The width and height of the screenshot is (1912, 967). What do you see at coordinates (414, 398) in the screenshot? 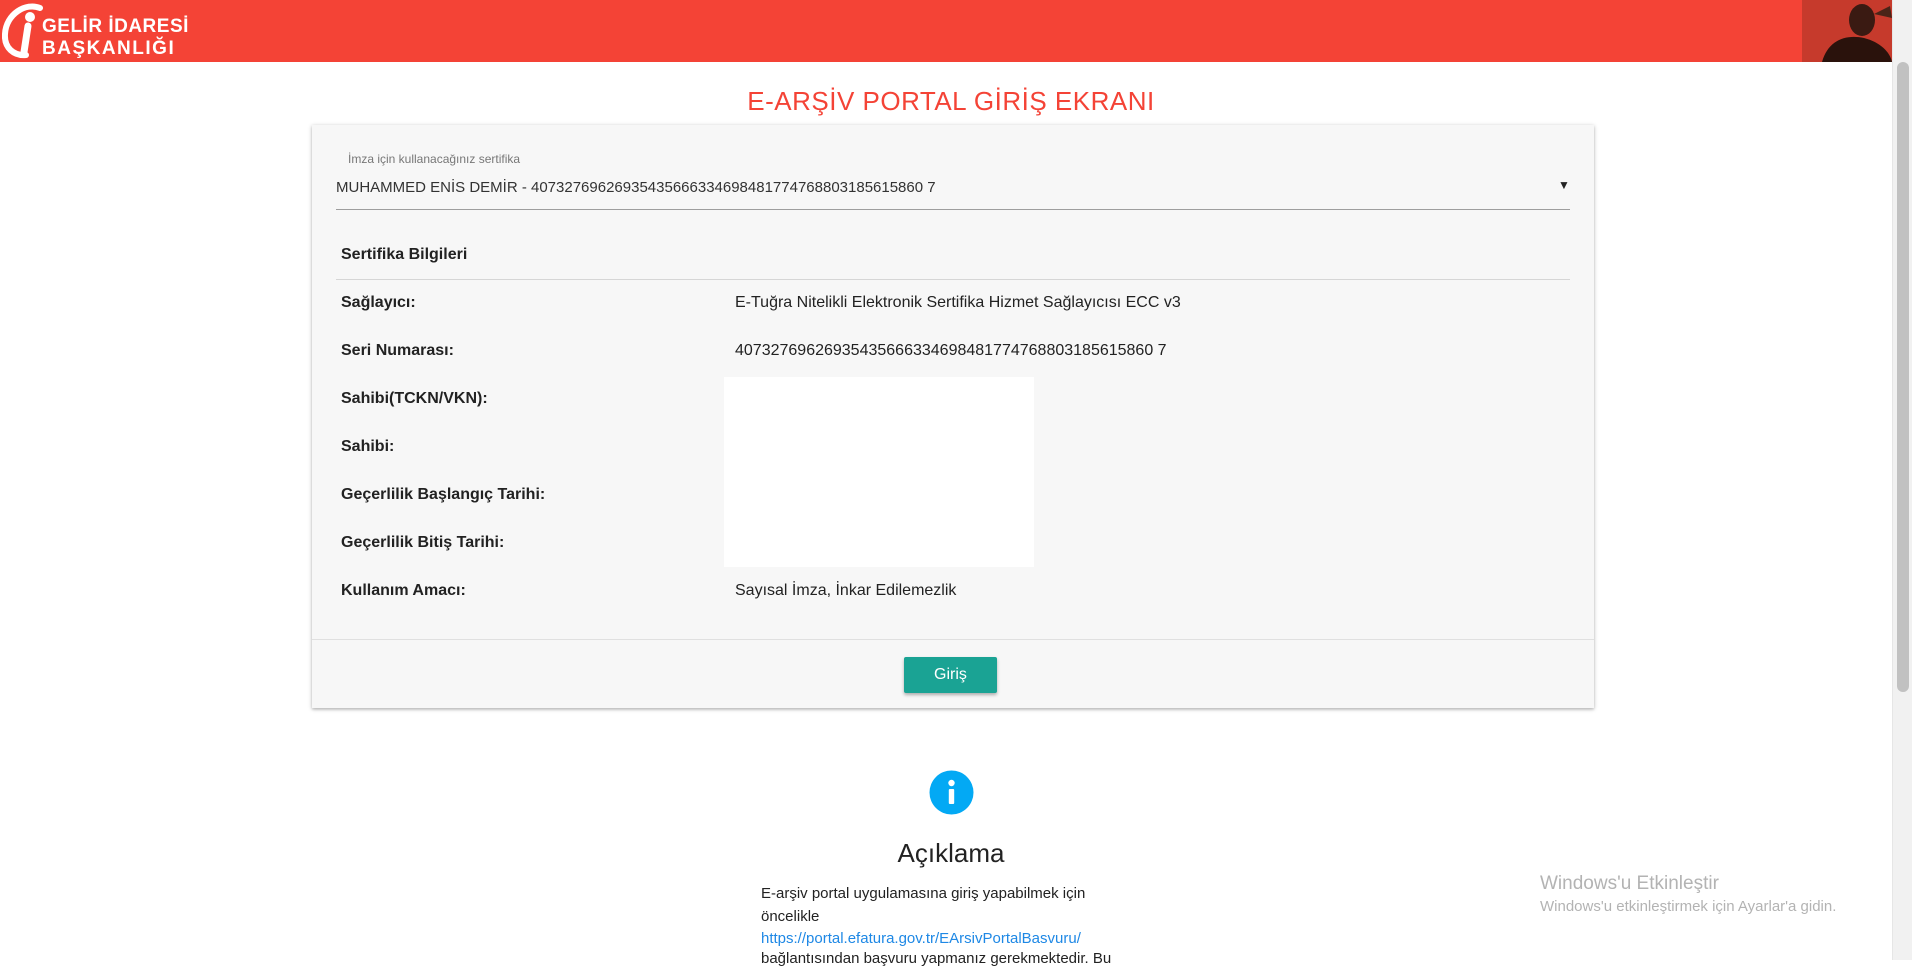
I see `owner-id-label: Sahibi(TCKN/VKN):` at bounding box center [414, 398].